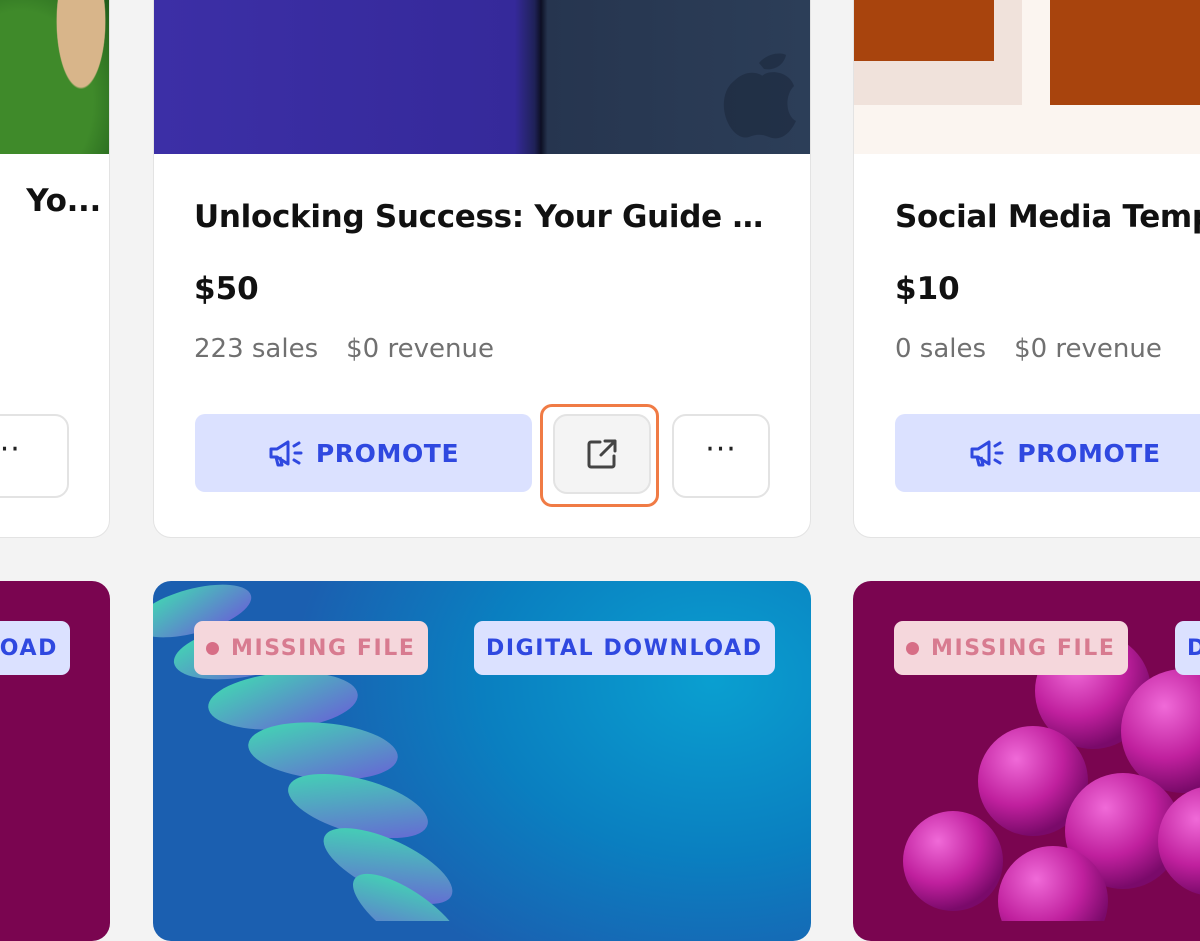 The width and height of the screenshot is (1200, 941). What do you see at coordinates (420, 349) in the screenshot?
I see `revenue-amount: $0 revenue` at bounding box center [420, 349].